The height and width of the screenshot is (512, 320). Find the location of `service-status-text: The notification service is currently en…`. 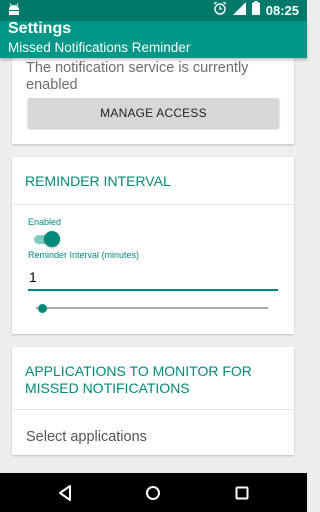

service-status-text: The notification service is currently en… is located at coordinates (137, 76).